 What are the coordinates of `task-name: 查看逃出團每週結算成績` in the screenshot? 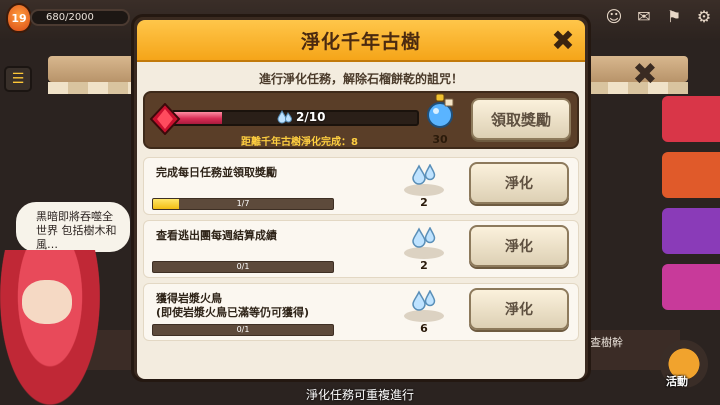 It's located at (216, 235).